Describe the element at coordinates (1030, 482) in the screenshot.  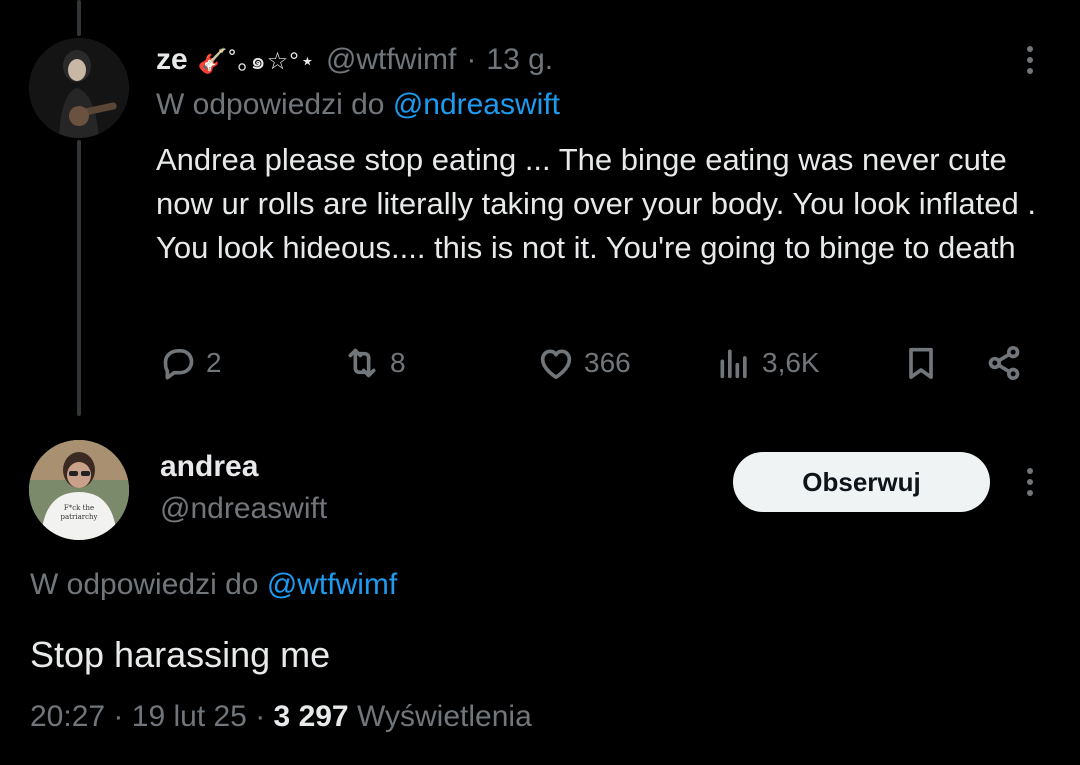
I see `tweet2-more-icon` at that location.